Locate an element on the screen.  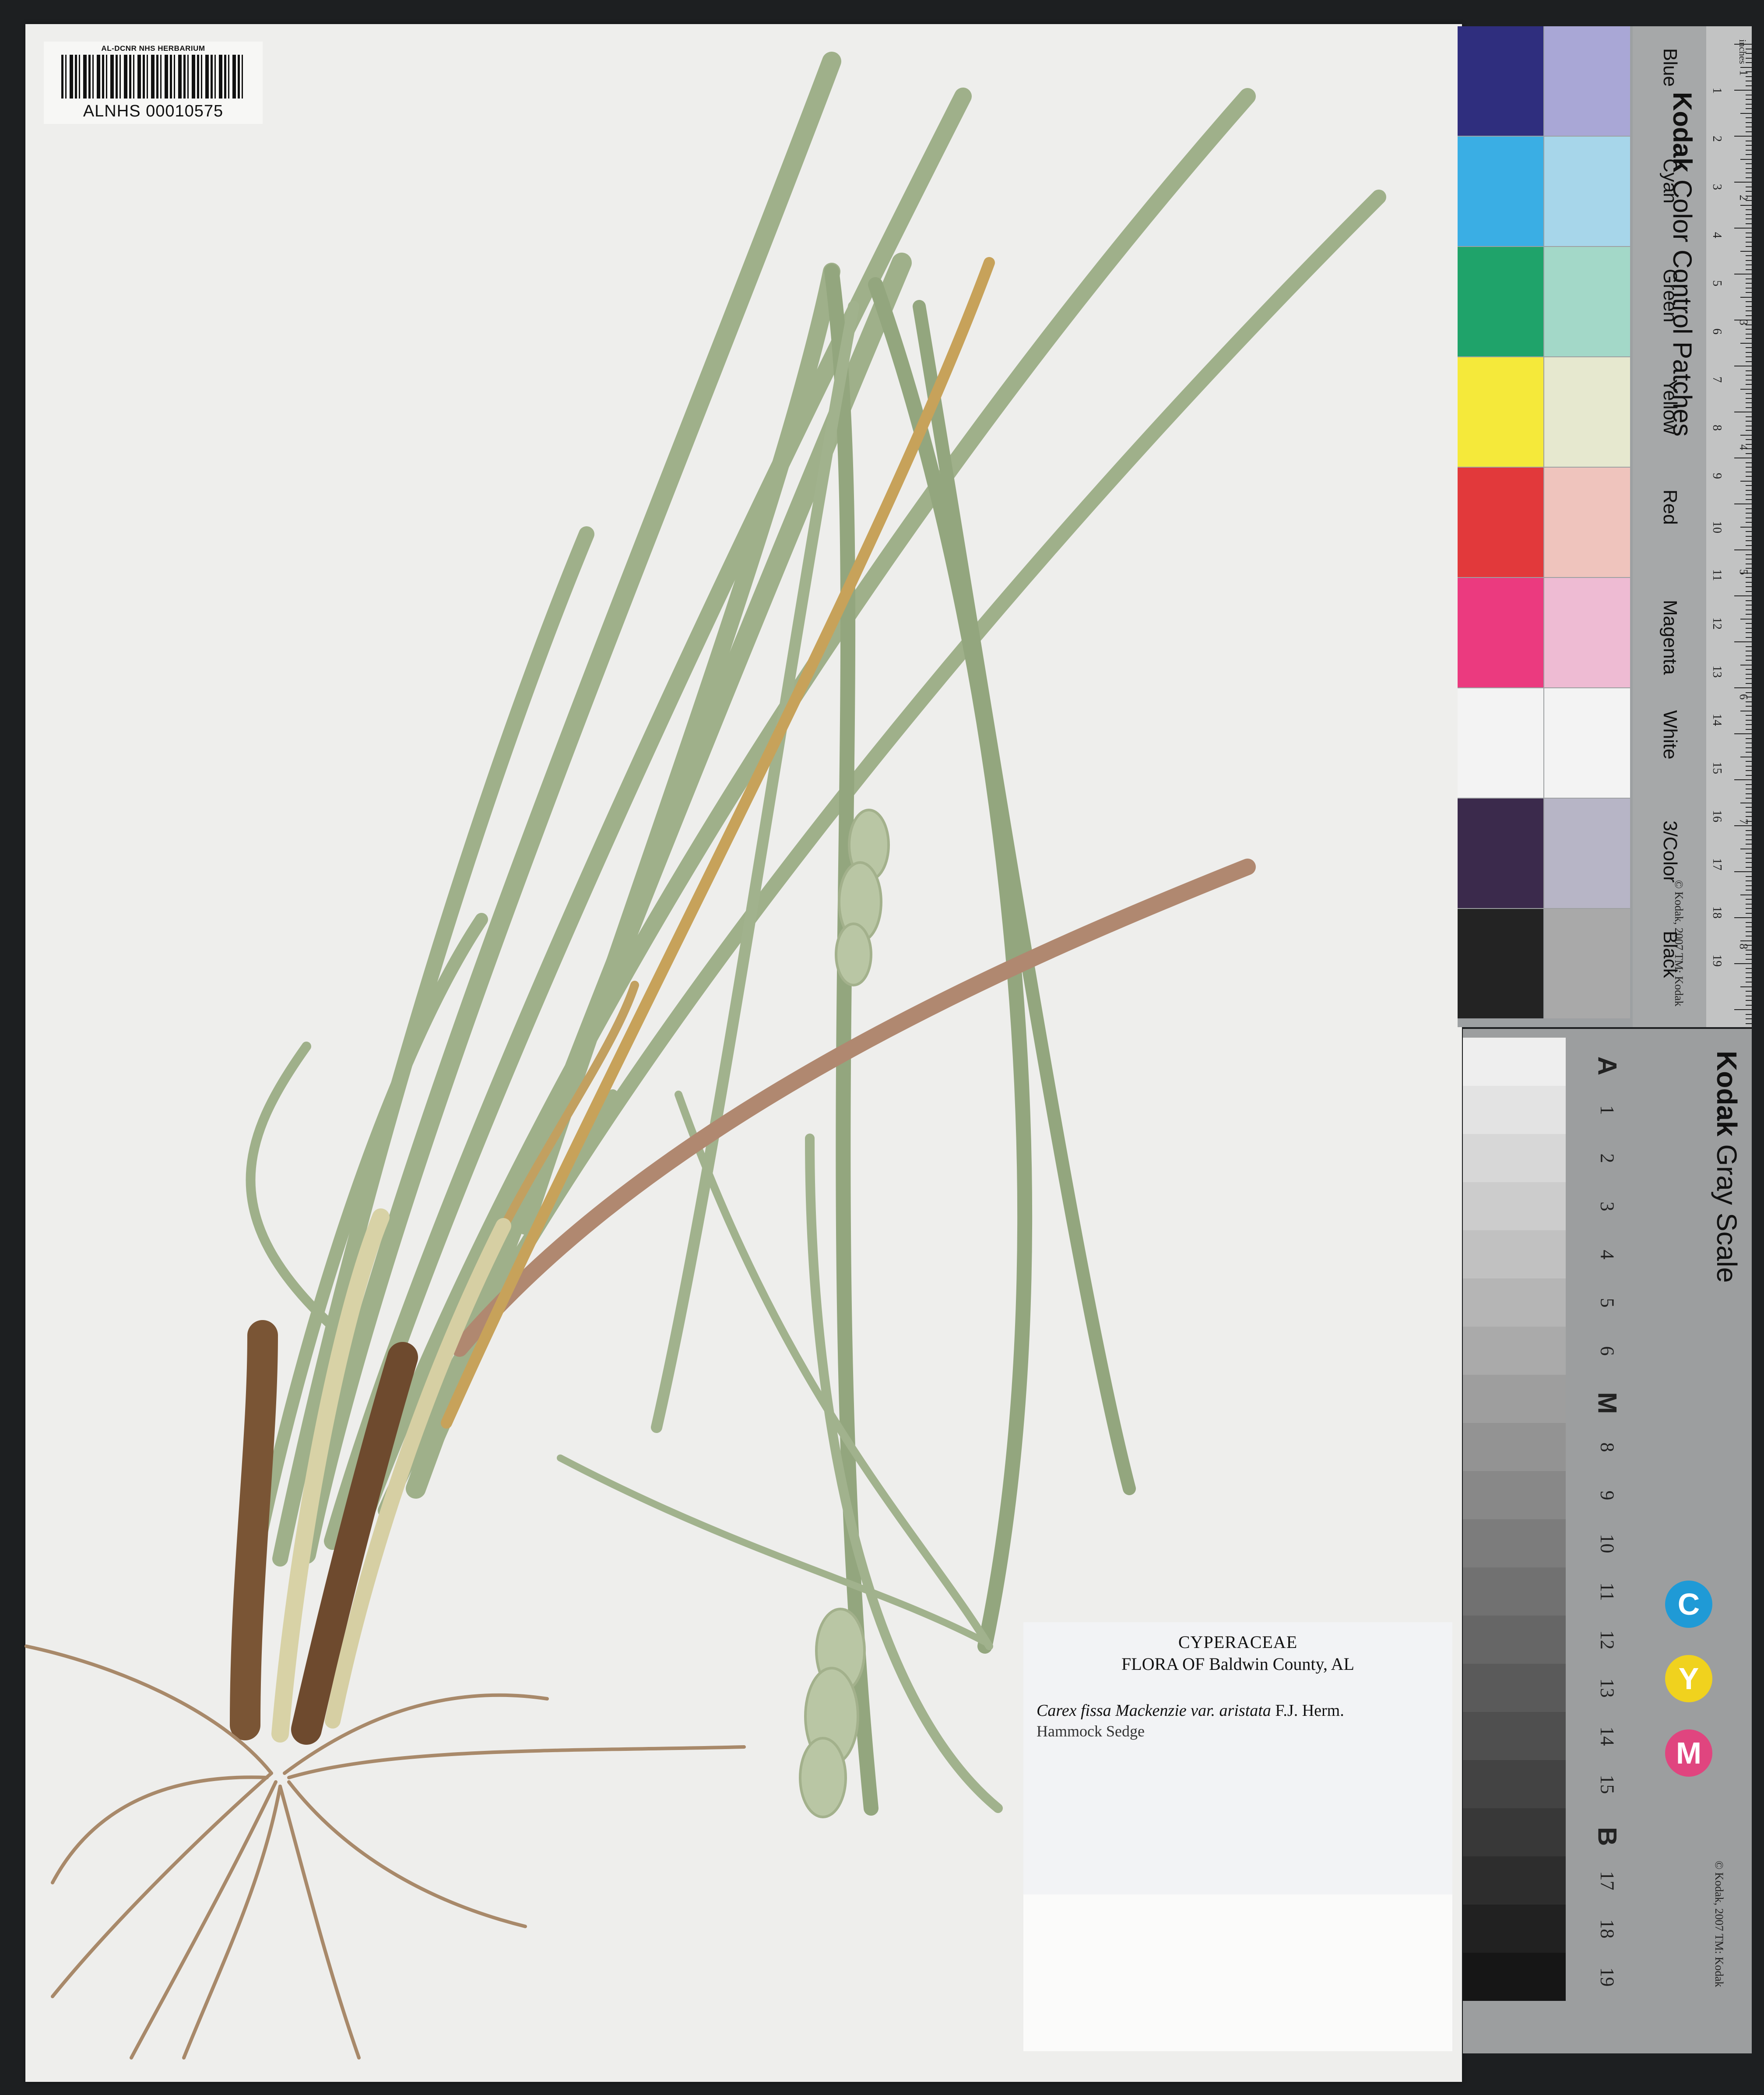
color-patch-label: 3/Color is located at coordinates (1670, 851).